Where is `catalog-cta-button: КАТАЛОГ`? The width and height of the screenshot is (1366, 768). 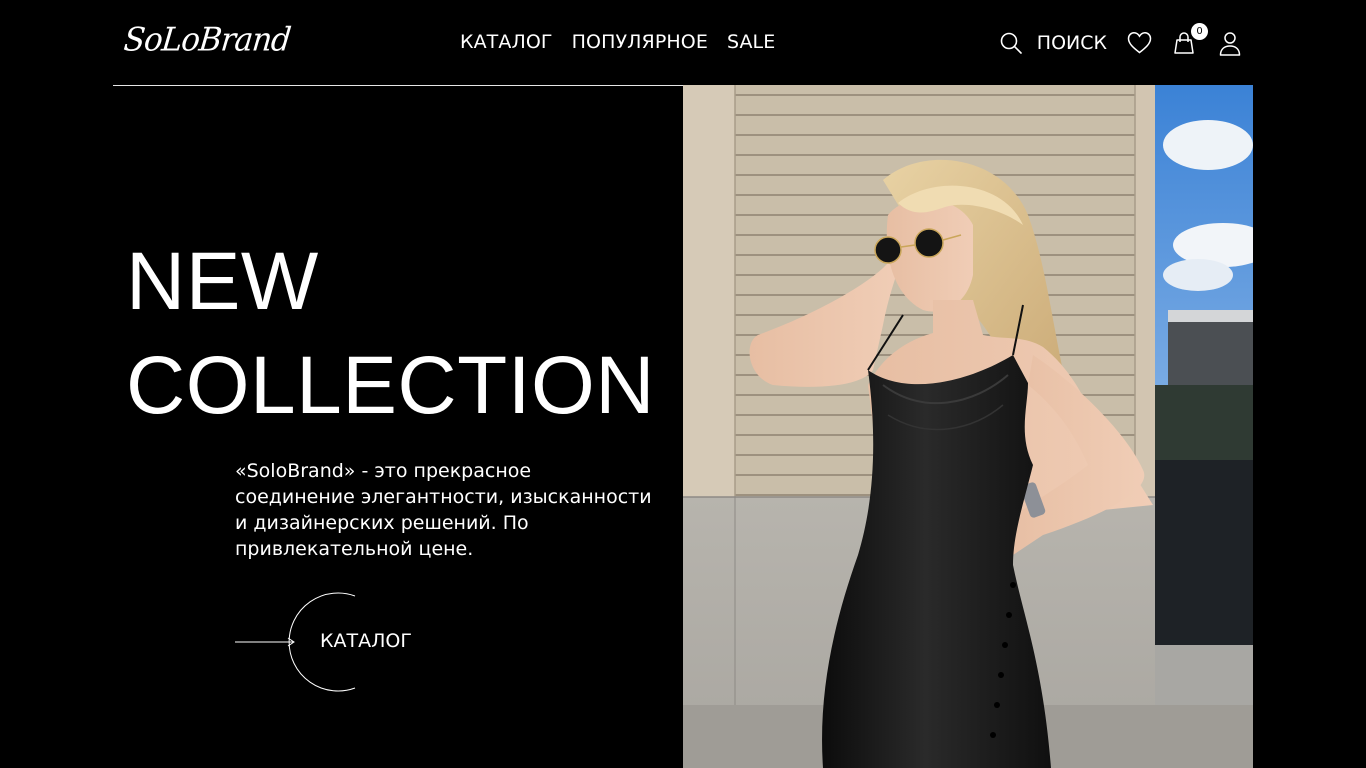 catalog-cta-button: КАТАЛОГ is located at coordinates (335, 642).